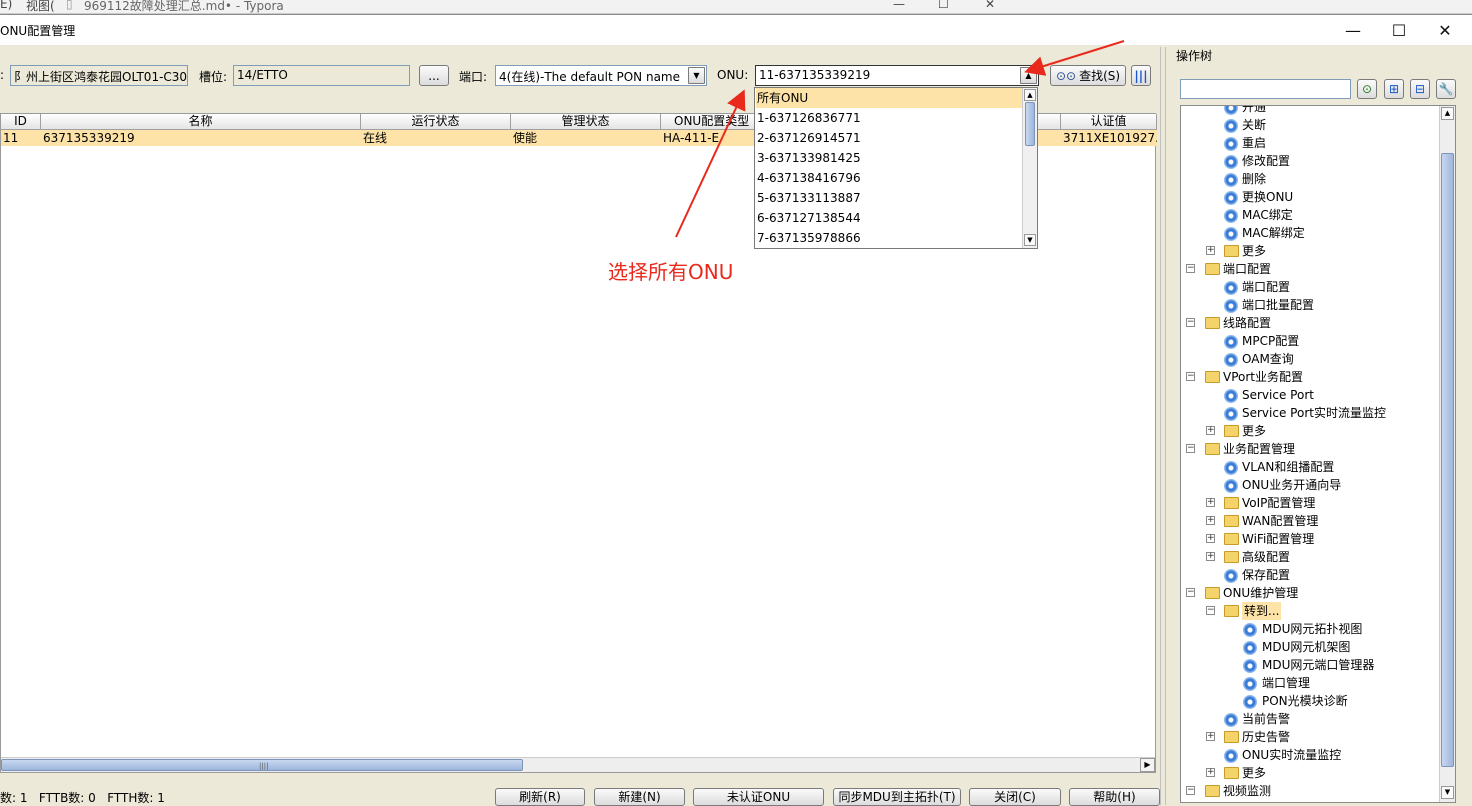 This screenshot has width=1472, height=806. I want to click on tree-item: 端口批量配置, so click(1310, 305).